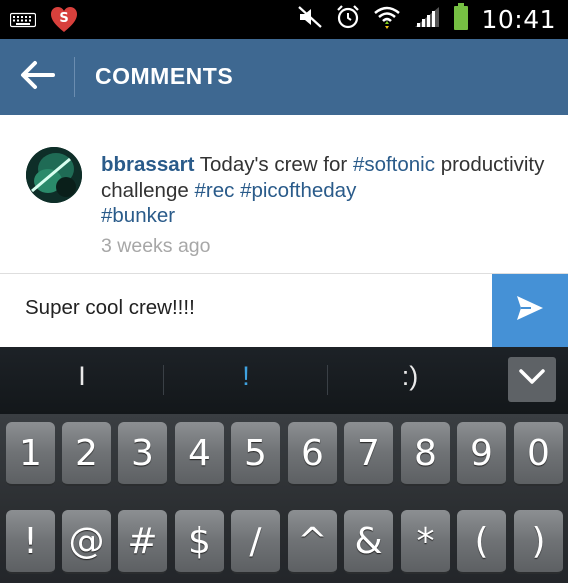 The width and height of the screenshot is (568, 583). What do you see at coordinates (410, 376) in the screenshot?
I see `suggestion-item: :)` at bounding box center [410, 376].